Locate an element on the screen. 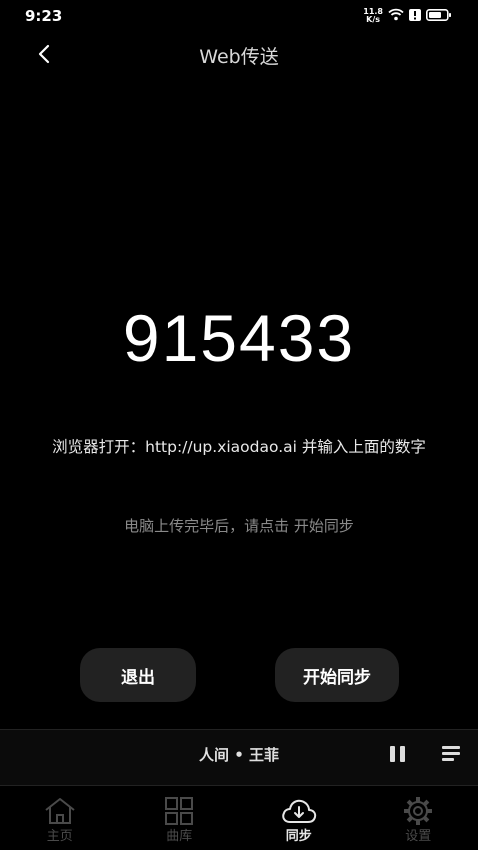  status-icons: 11.8 K/s is located at coordinates (407, 15).